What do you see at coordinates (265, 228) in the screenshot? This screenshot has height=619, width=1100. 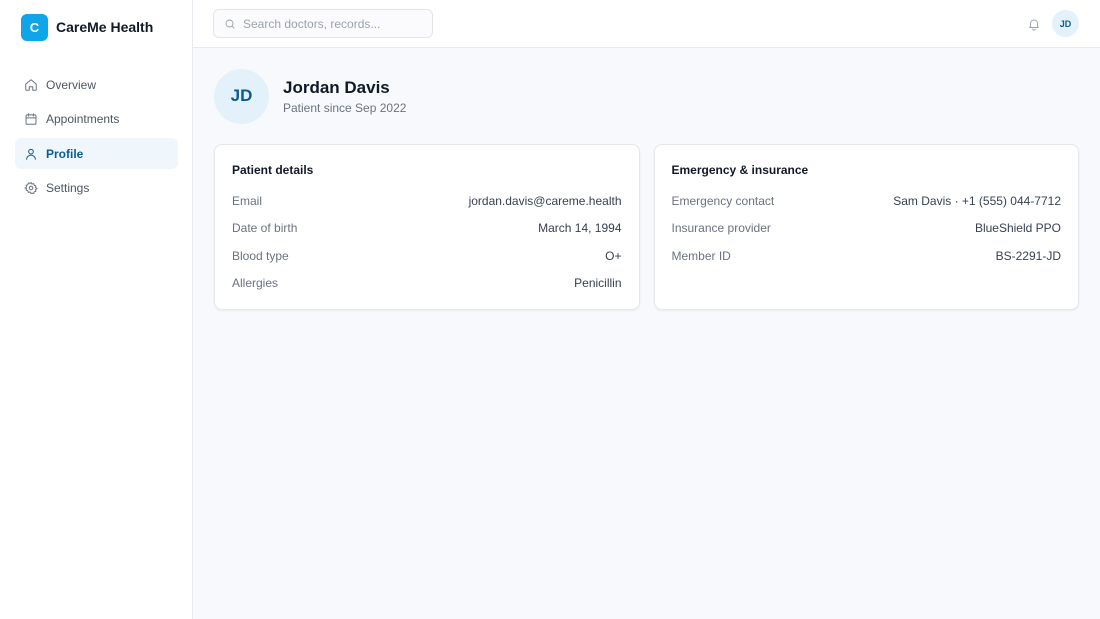 I see `row-label: Date of birth` at bounding box center [265, 228].